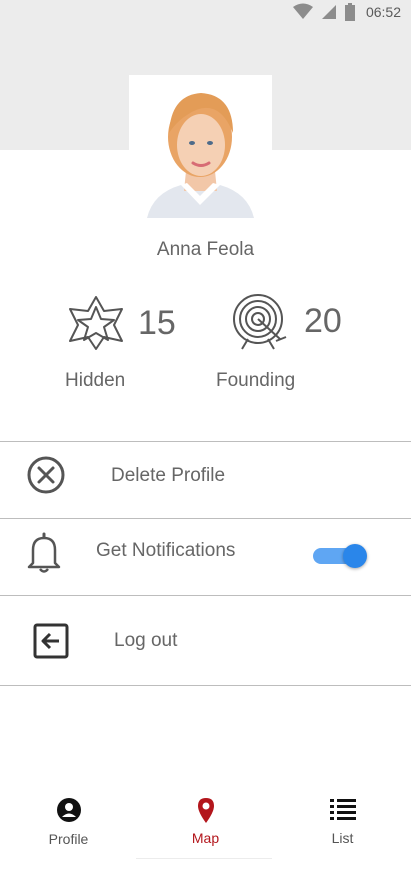 The image size is (411, 869). I want to click on status-bar: 06:52, so click(205, 14).